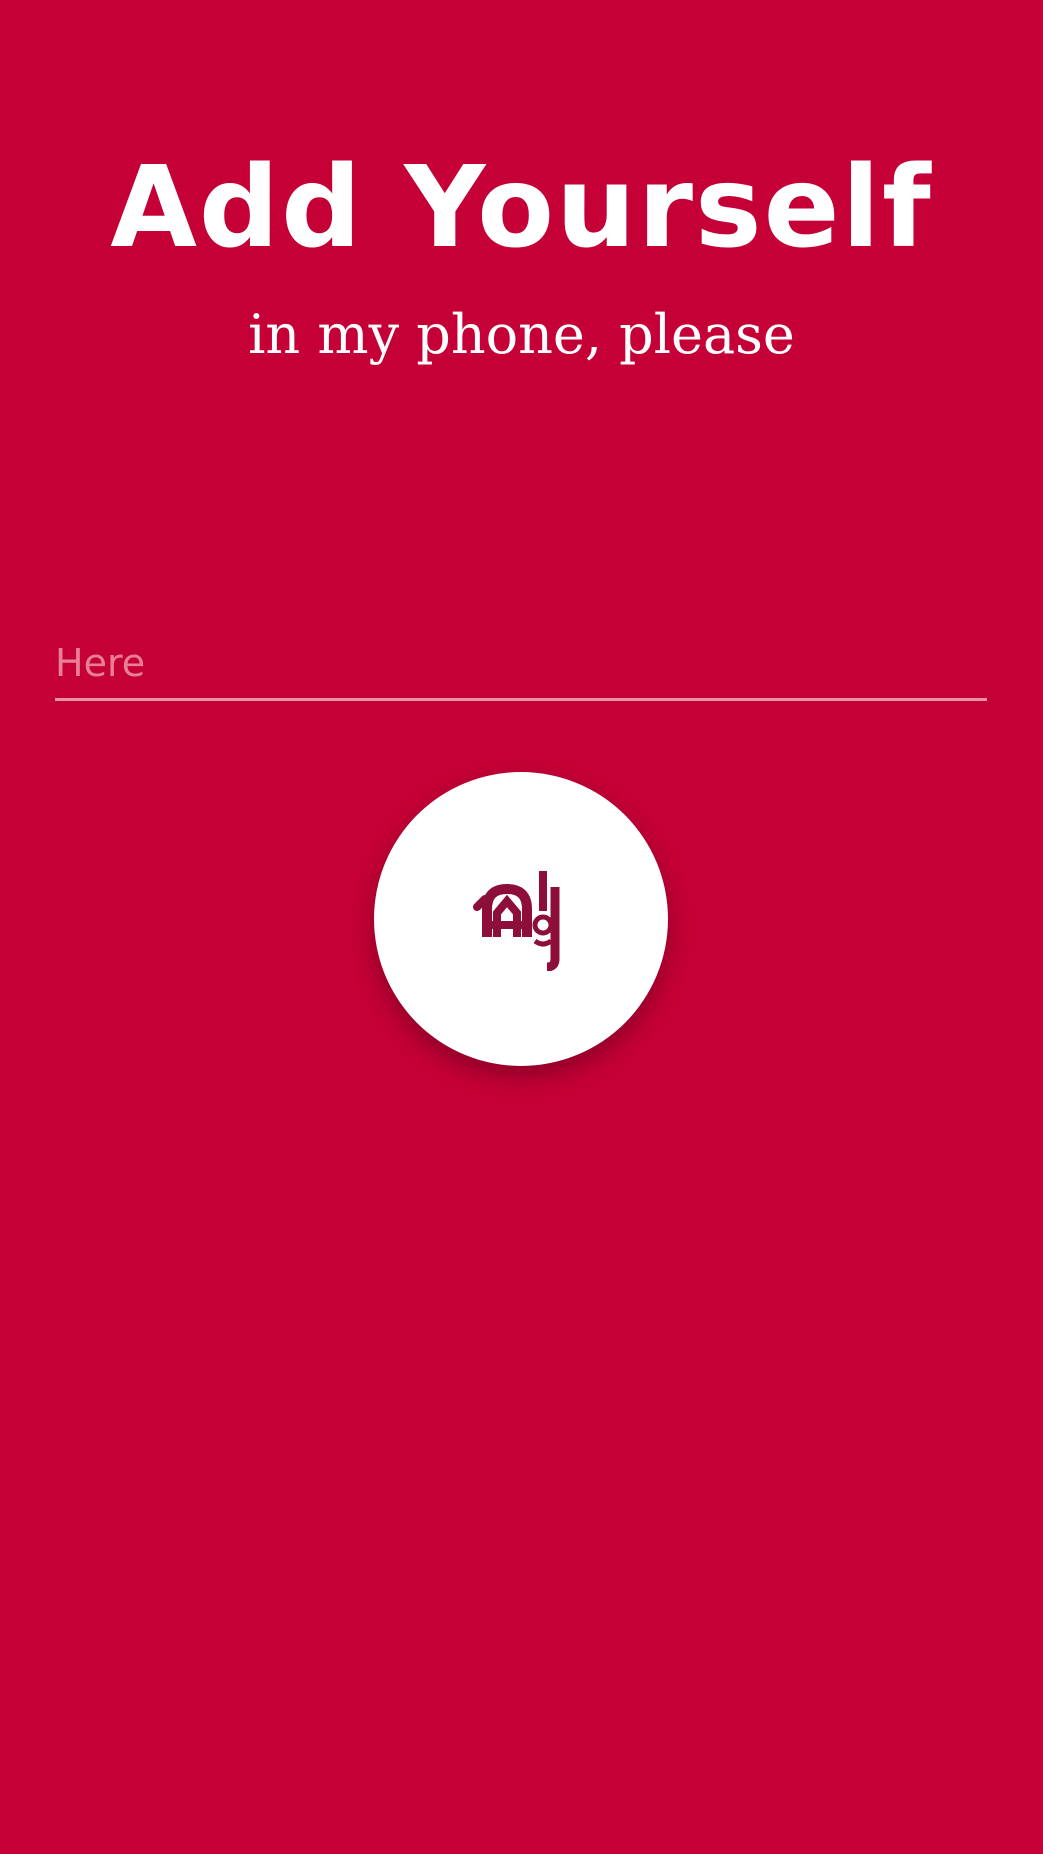 The width and height of the screenshot is (1043, 1854). I want to click on add-contact-button, so click(521, 919).